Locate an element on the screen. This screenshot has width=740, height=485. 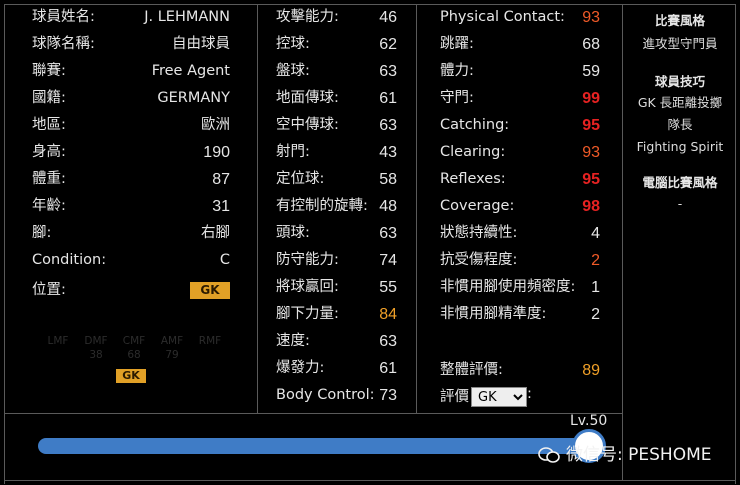
overall-label: 整體評價: is located at coordinates (471, 370).